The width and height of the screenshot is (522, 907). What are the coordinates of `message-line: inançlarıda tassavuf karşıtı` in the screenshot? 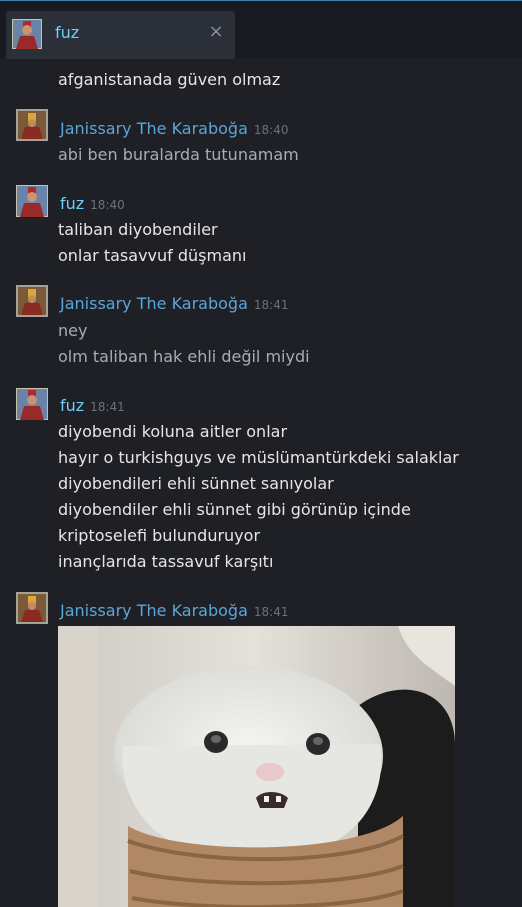 It's located at (166, 561).